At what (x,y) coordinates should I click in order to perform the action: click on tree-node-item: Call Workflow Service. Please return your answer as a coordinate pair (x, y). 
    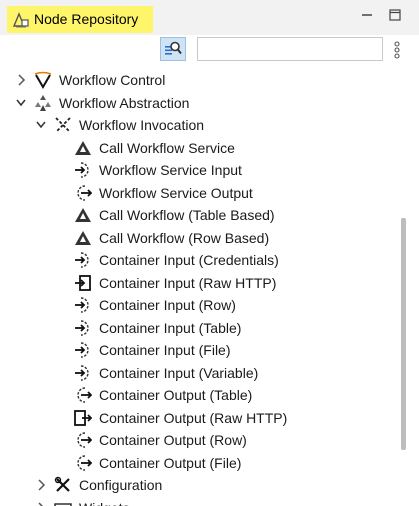
    Looking at the image, I should click on (199, 148).